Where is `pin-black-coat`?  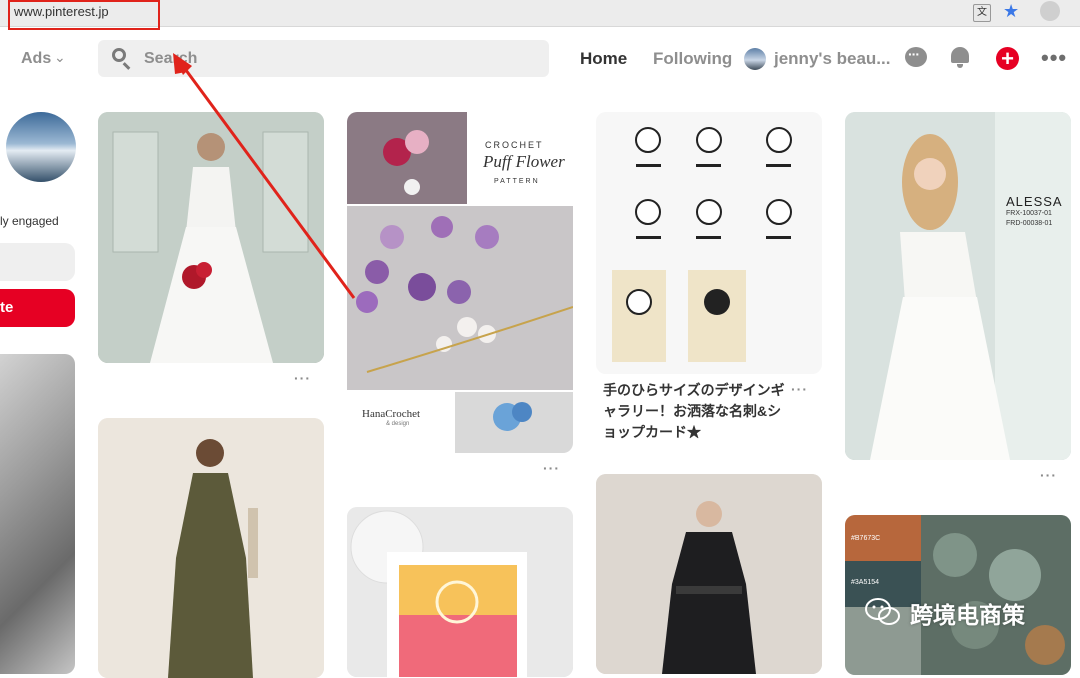 pin-black-coat is located at coordinates (709, 574).